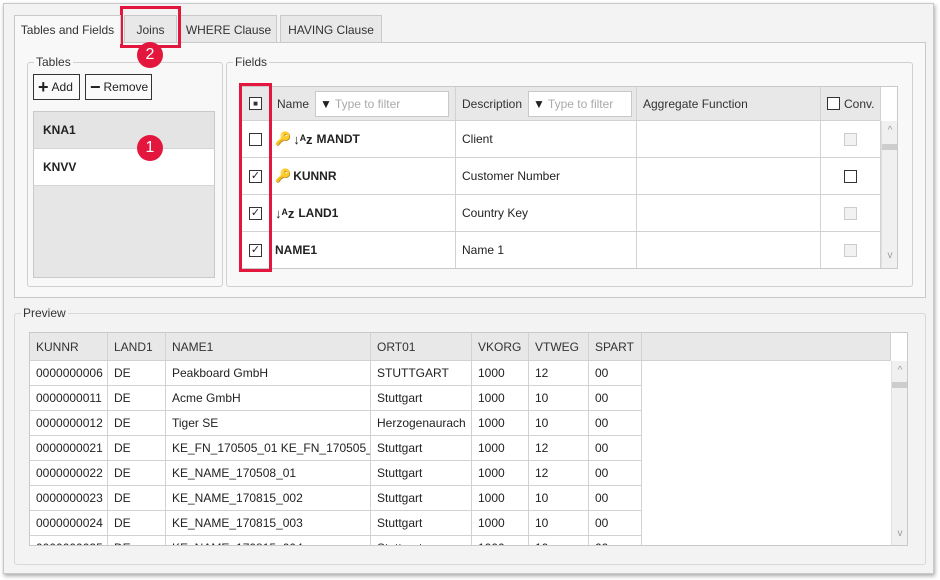  I want to click on preview-header: KUNNR LAND1 NAME1 ORT01 VKORG VTWEG SPART, so click(460, 347).